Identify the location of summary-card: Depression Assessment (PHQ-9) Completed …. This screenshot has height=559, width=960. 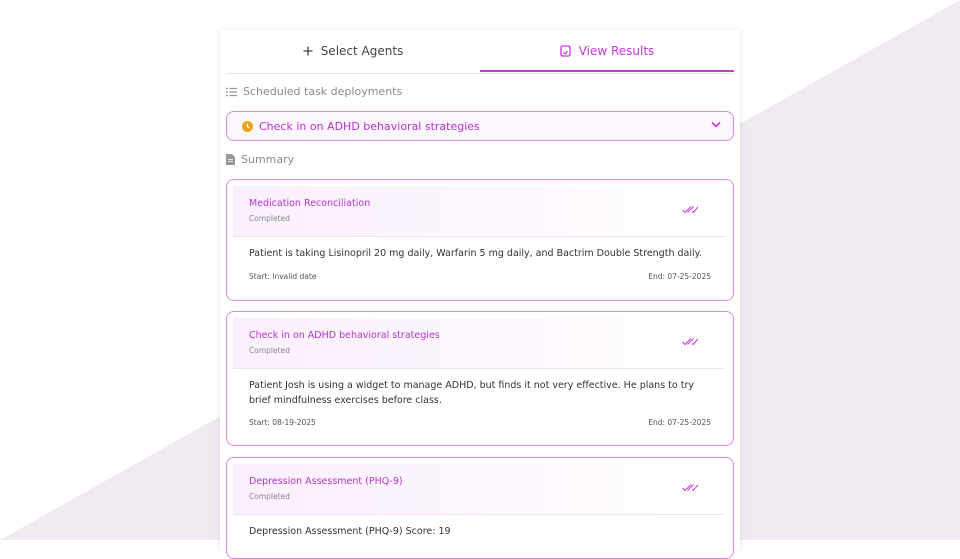
(480, 508).